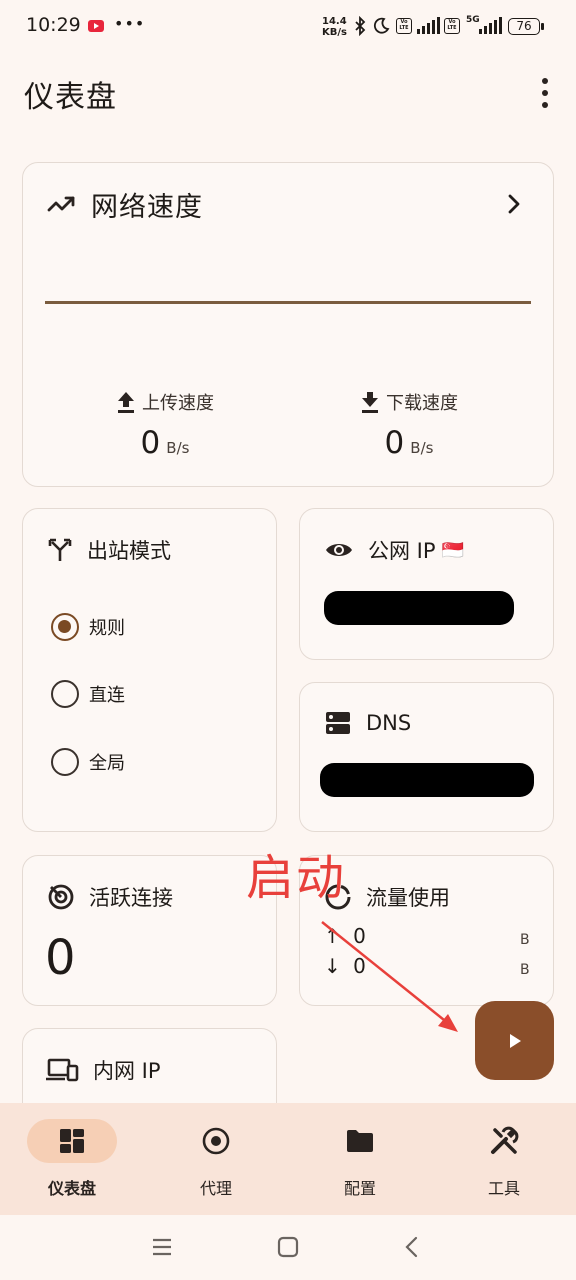 The width and height of the screenshot is (576, 1280). I want to click on recent-apps-icon, so click(162, 1247).